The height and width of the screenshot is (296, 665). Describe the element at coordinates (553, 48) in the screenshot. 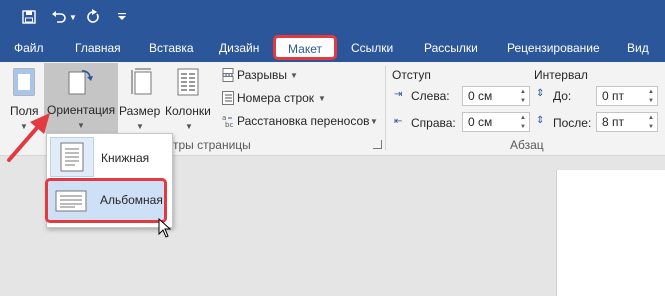

I see `tab-review: Рецензирование` at that location.